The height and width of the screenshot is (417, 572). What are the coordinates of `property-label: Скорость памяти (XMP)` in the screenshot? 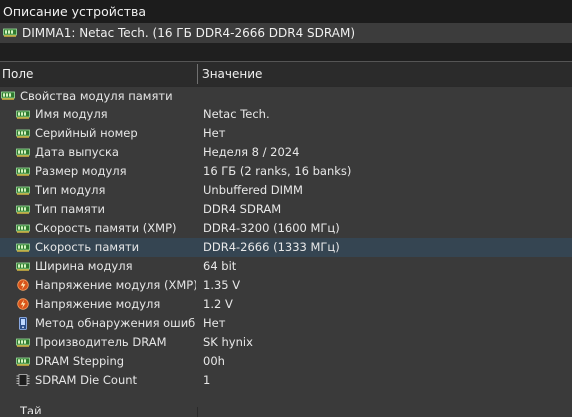 It's located at (106, 228).